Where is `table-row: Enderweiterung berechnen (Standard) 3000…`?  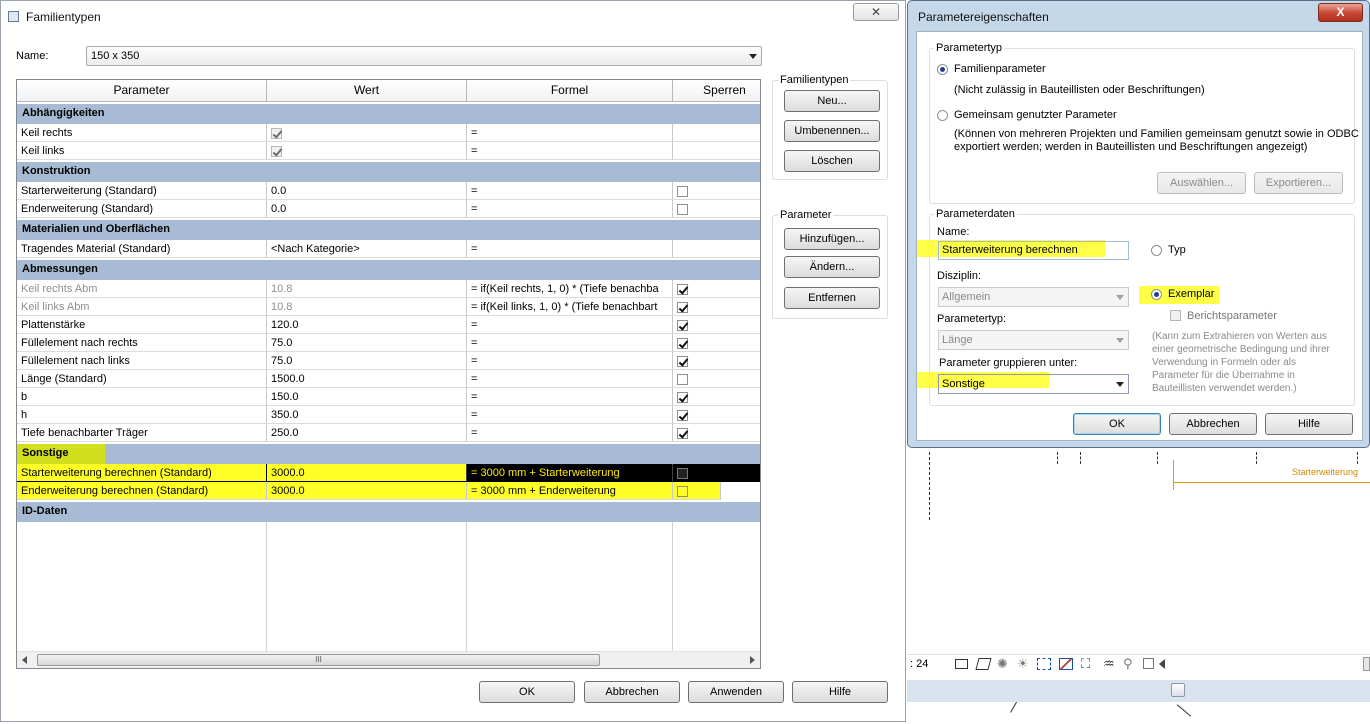 table-row: Enderweiterung berechnen (Standard) 3000… is located at coordinates (369, 491).